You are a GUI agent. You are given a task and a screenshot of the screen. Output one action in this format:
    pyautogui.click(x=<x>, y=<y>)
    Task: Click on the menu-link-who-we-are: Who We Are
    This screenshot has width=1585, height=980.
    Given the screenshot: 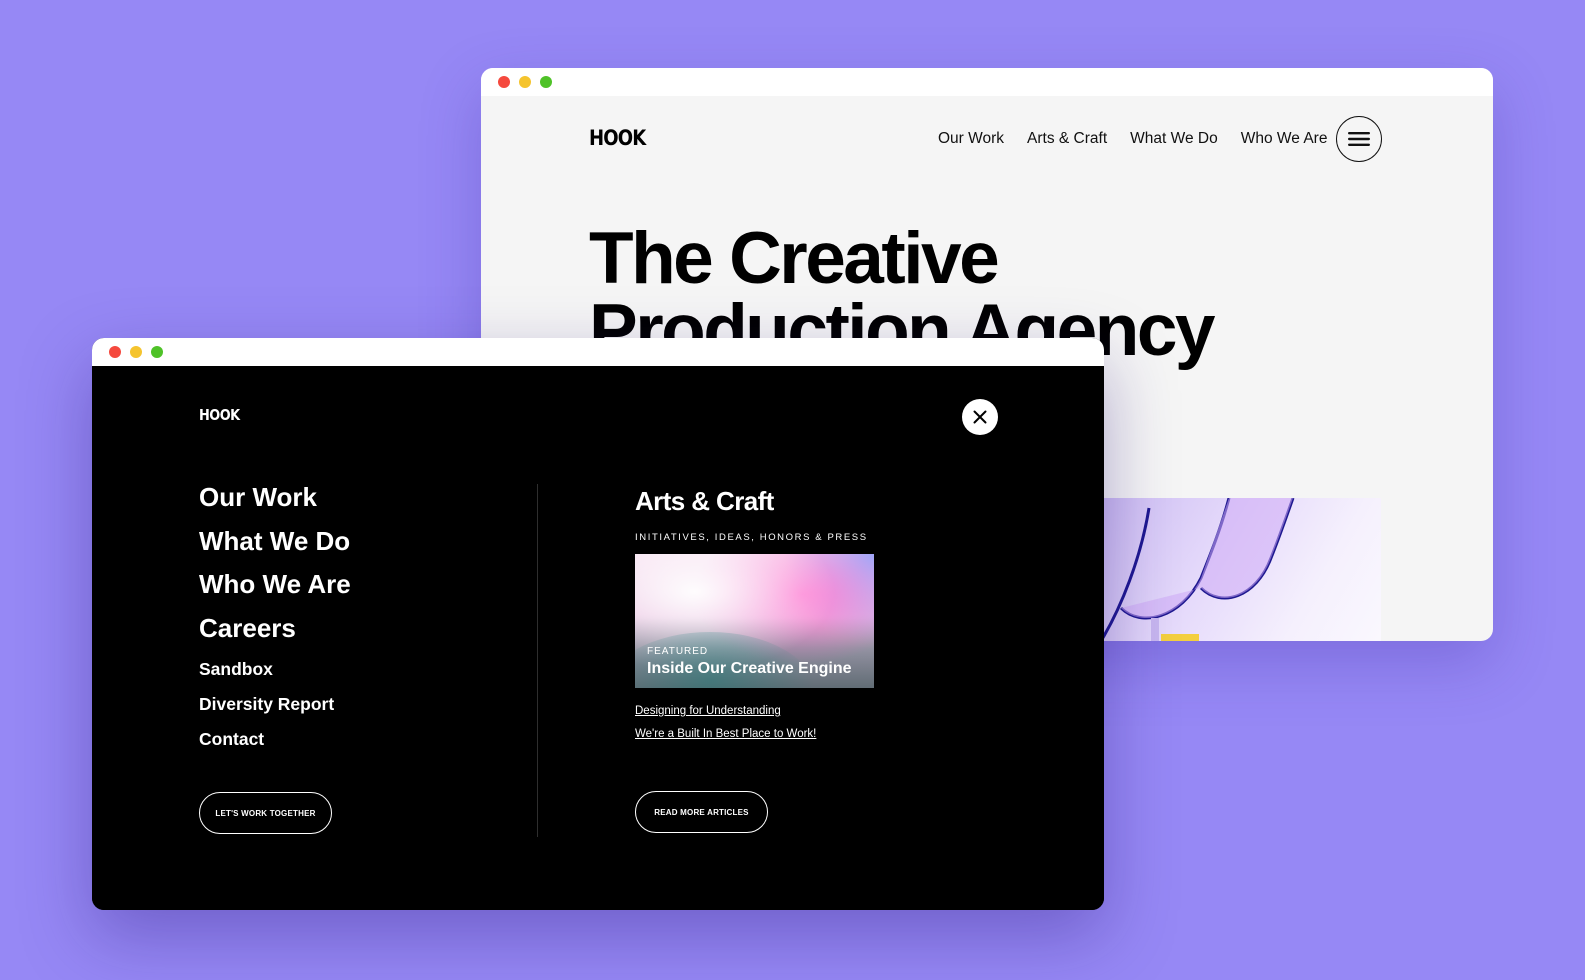 What is the action you would take?
    pyautogui.click(x=275, y=584)
    